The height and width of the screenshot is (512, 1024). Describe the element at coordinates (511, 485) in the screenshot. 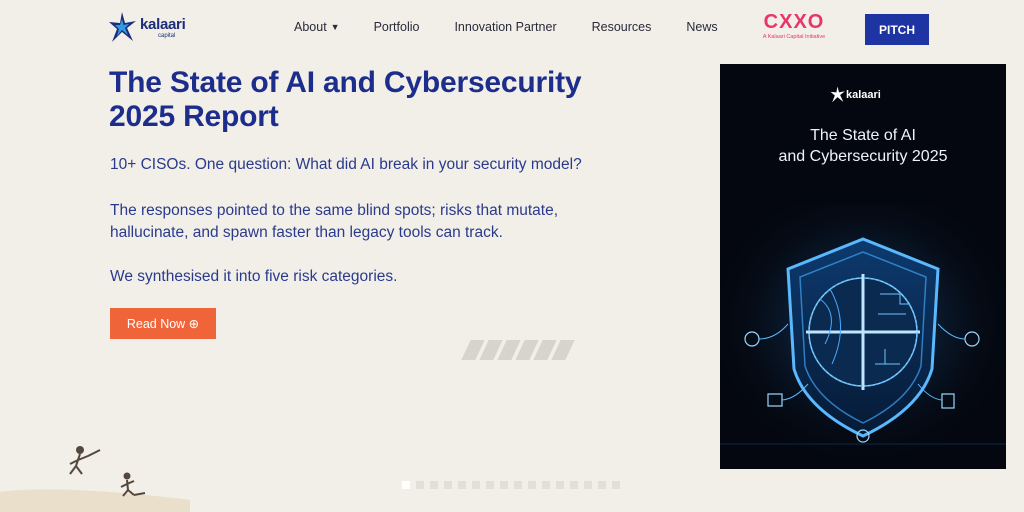

I see `carousel-pagination` at that location.